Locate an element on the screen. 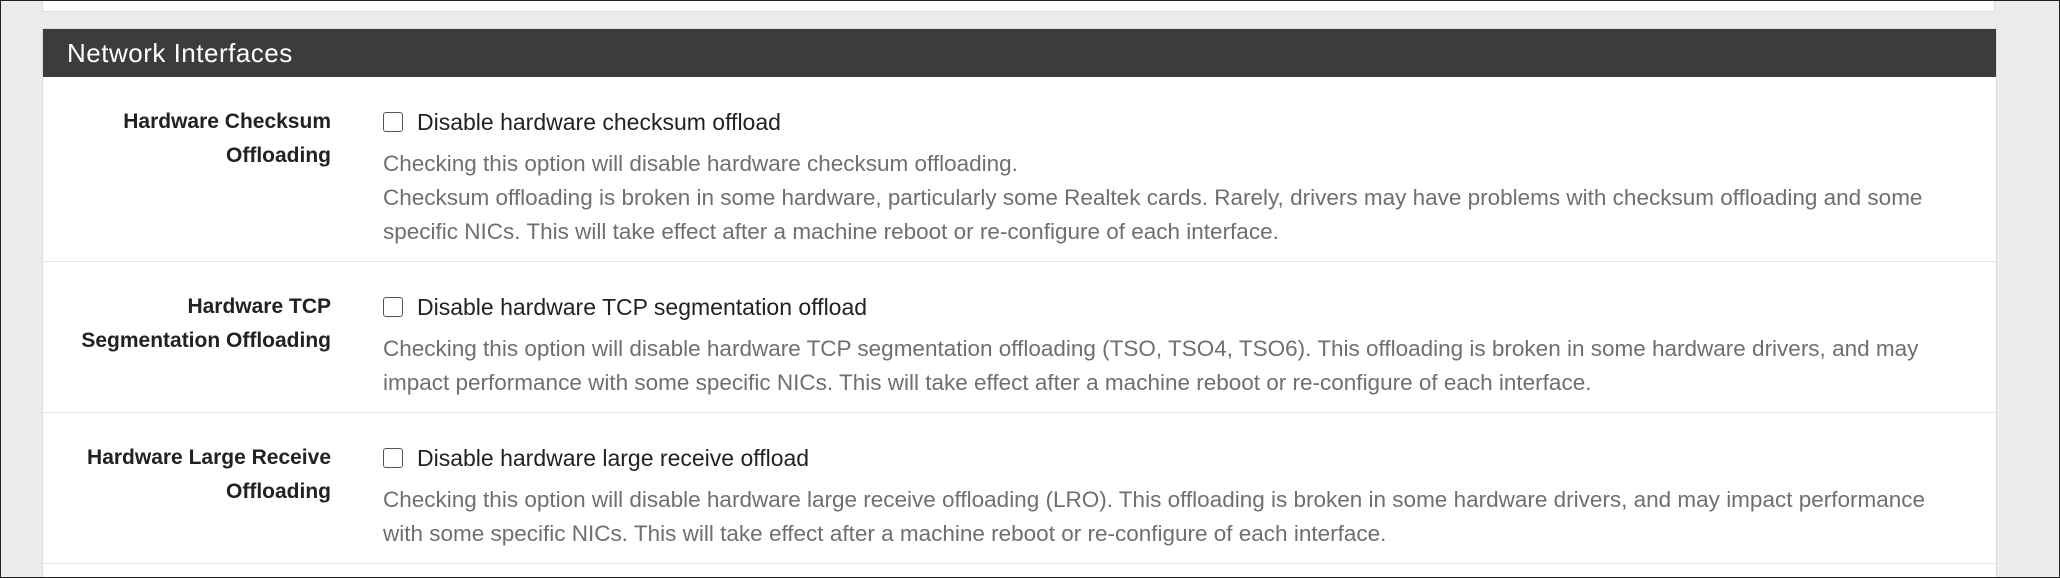 The image size is (2060, 578). panel-heading: Network Interfaces is located at coordinates (1019, 53).